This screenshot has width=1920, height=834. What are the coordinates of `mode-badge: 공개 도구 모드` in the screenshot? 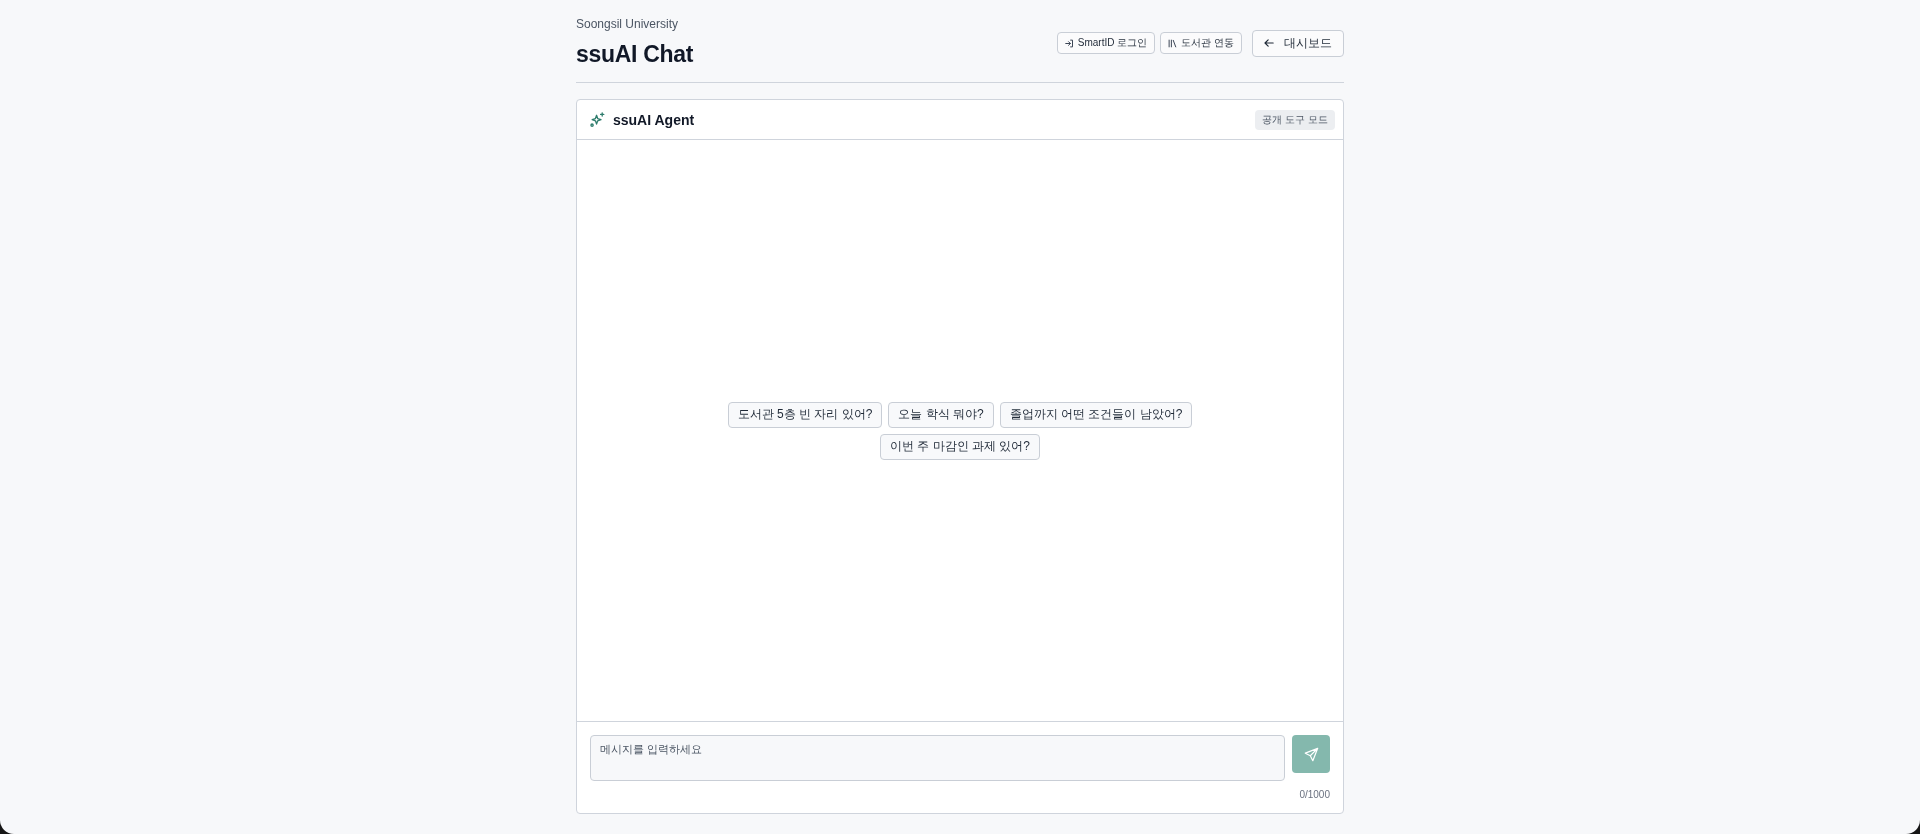 It's located at (1295, 119).